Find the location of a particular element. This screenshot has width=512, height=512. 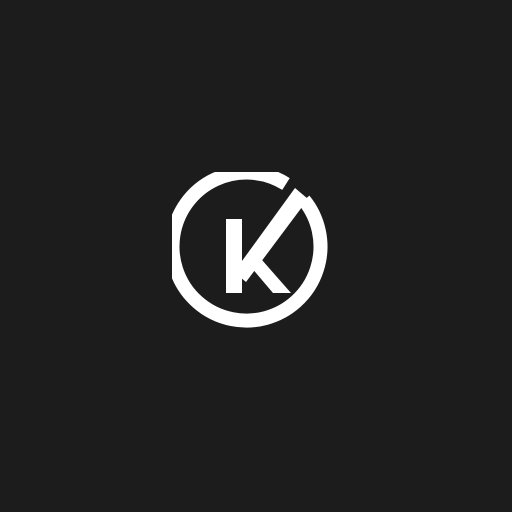

k-upper-arm is located at coordinates (271, 235).